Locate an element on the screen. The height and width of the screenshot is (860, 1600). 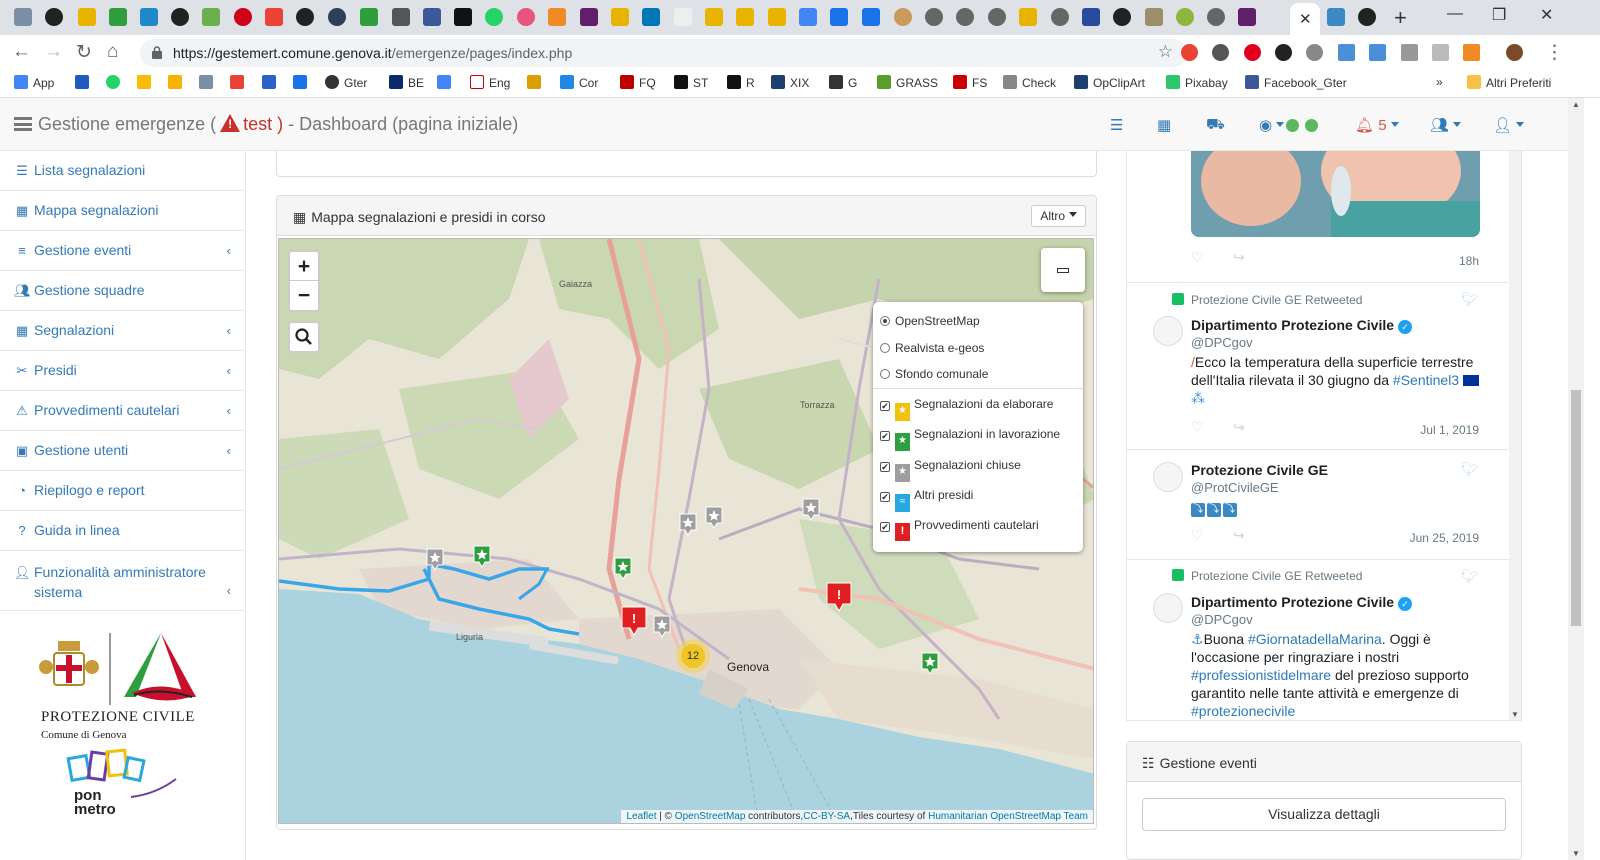
truck-menu-icon: ⛟ is located at coordinates (1215, 125).